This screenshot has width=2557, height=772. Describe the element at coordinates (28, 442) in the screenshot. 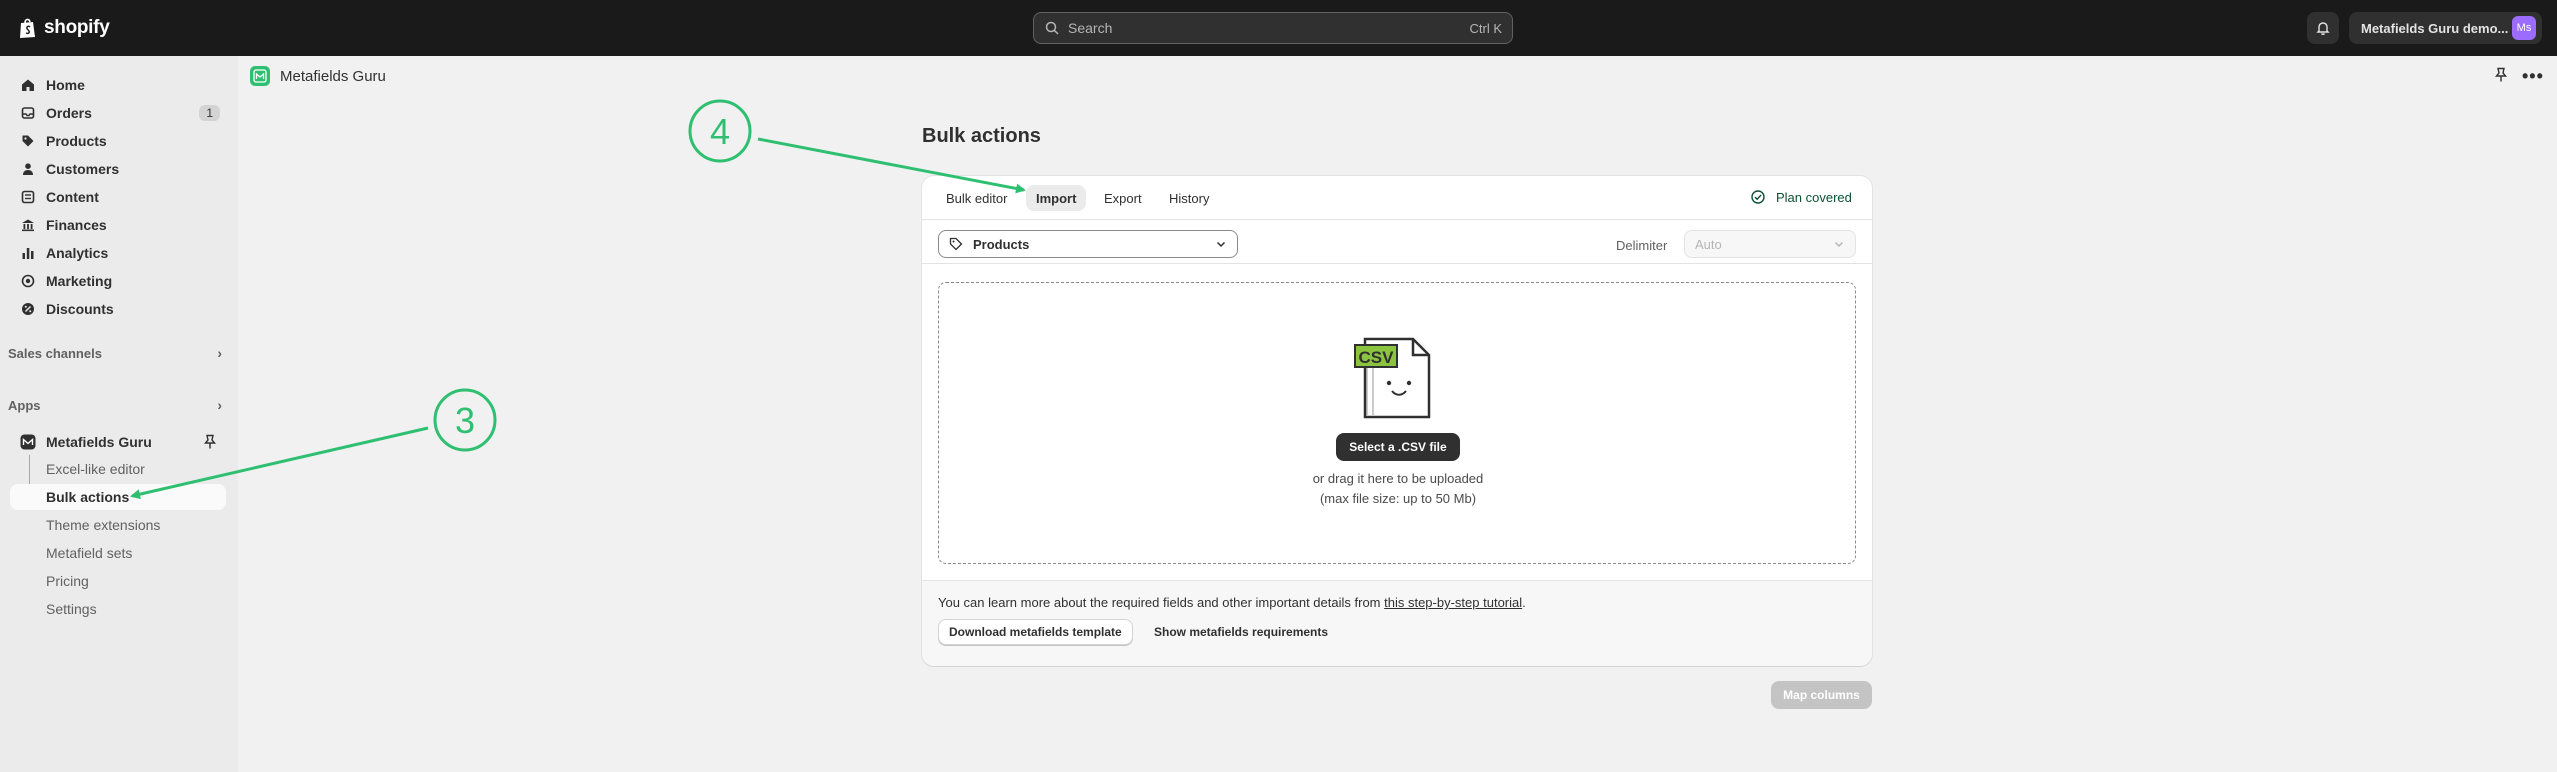

I see `metafields-guru-app-icon` at that location.